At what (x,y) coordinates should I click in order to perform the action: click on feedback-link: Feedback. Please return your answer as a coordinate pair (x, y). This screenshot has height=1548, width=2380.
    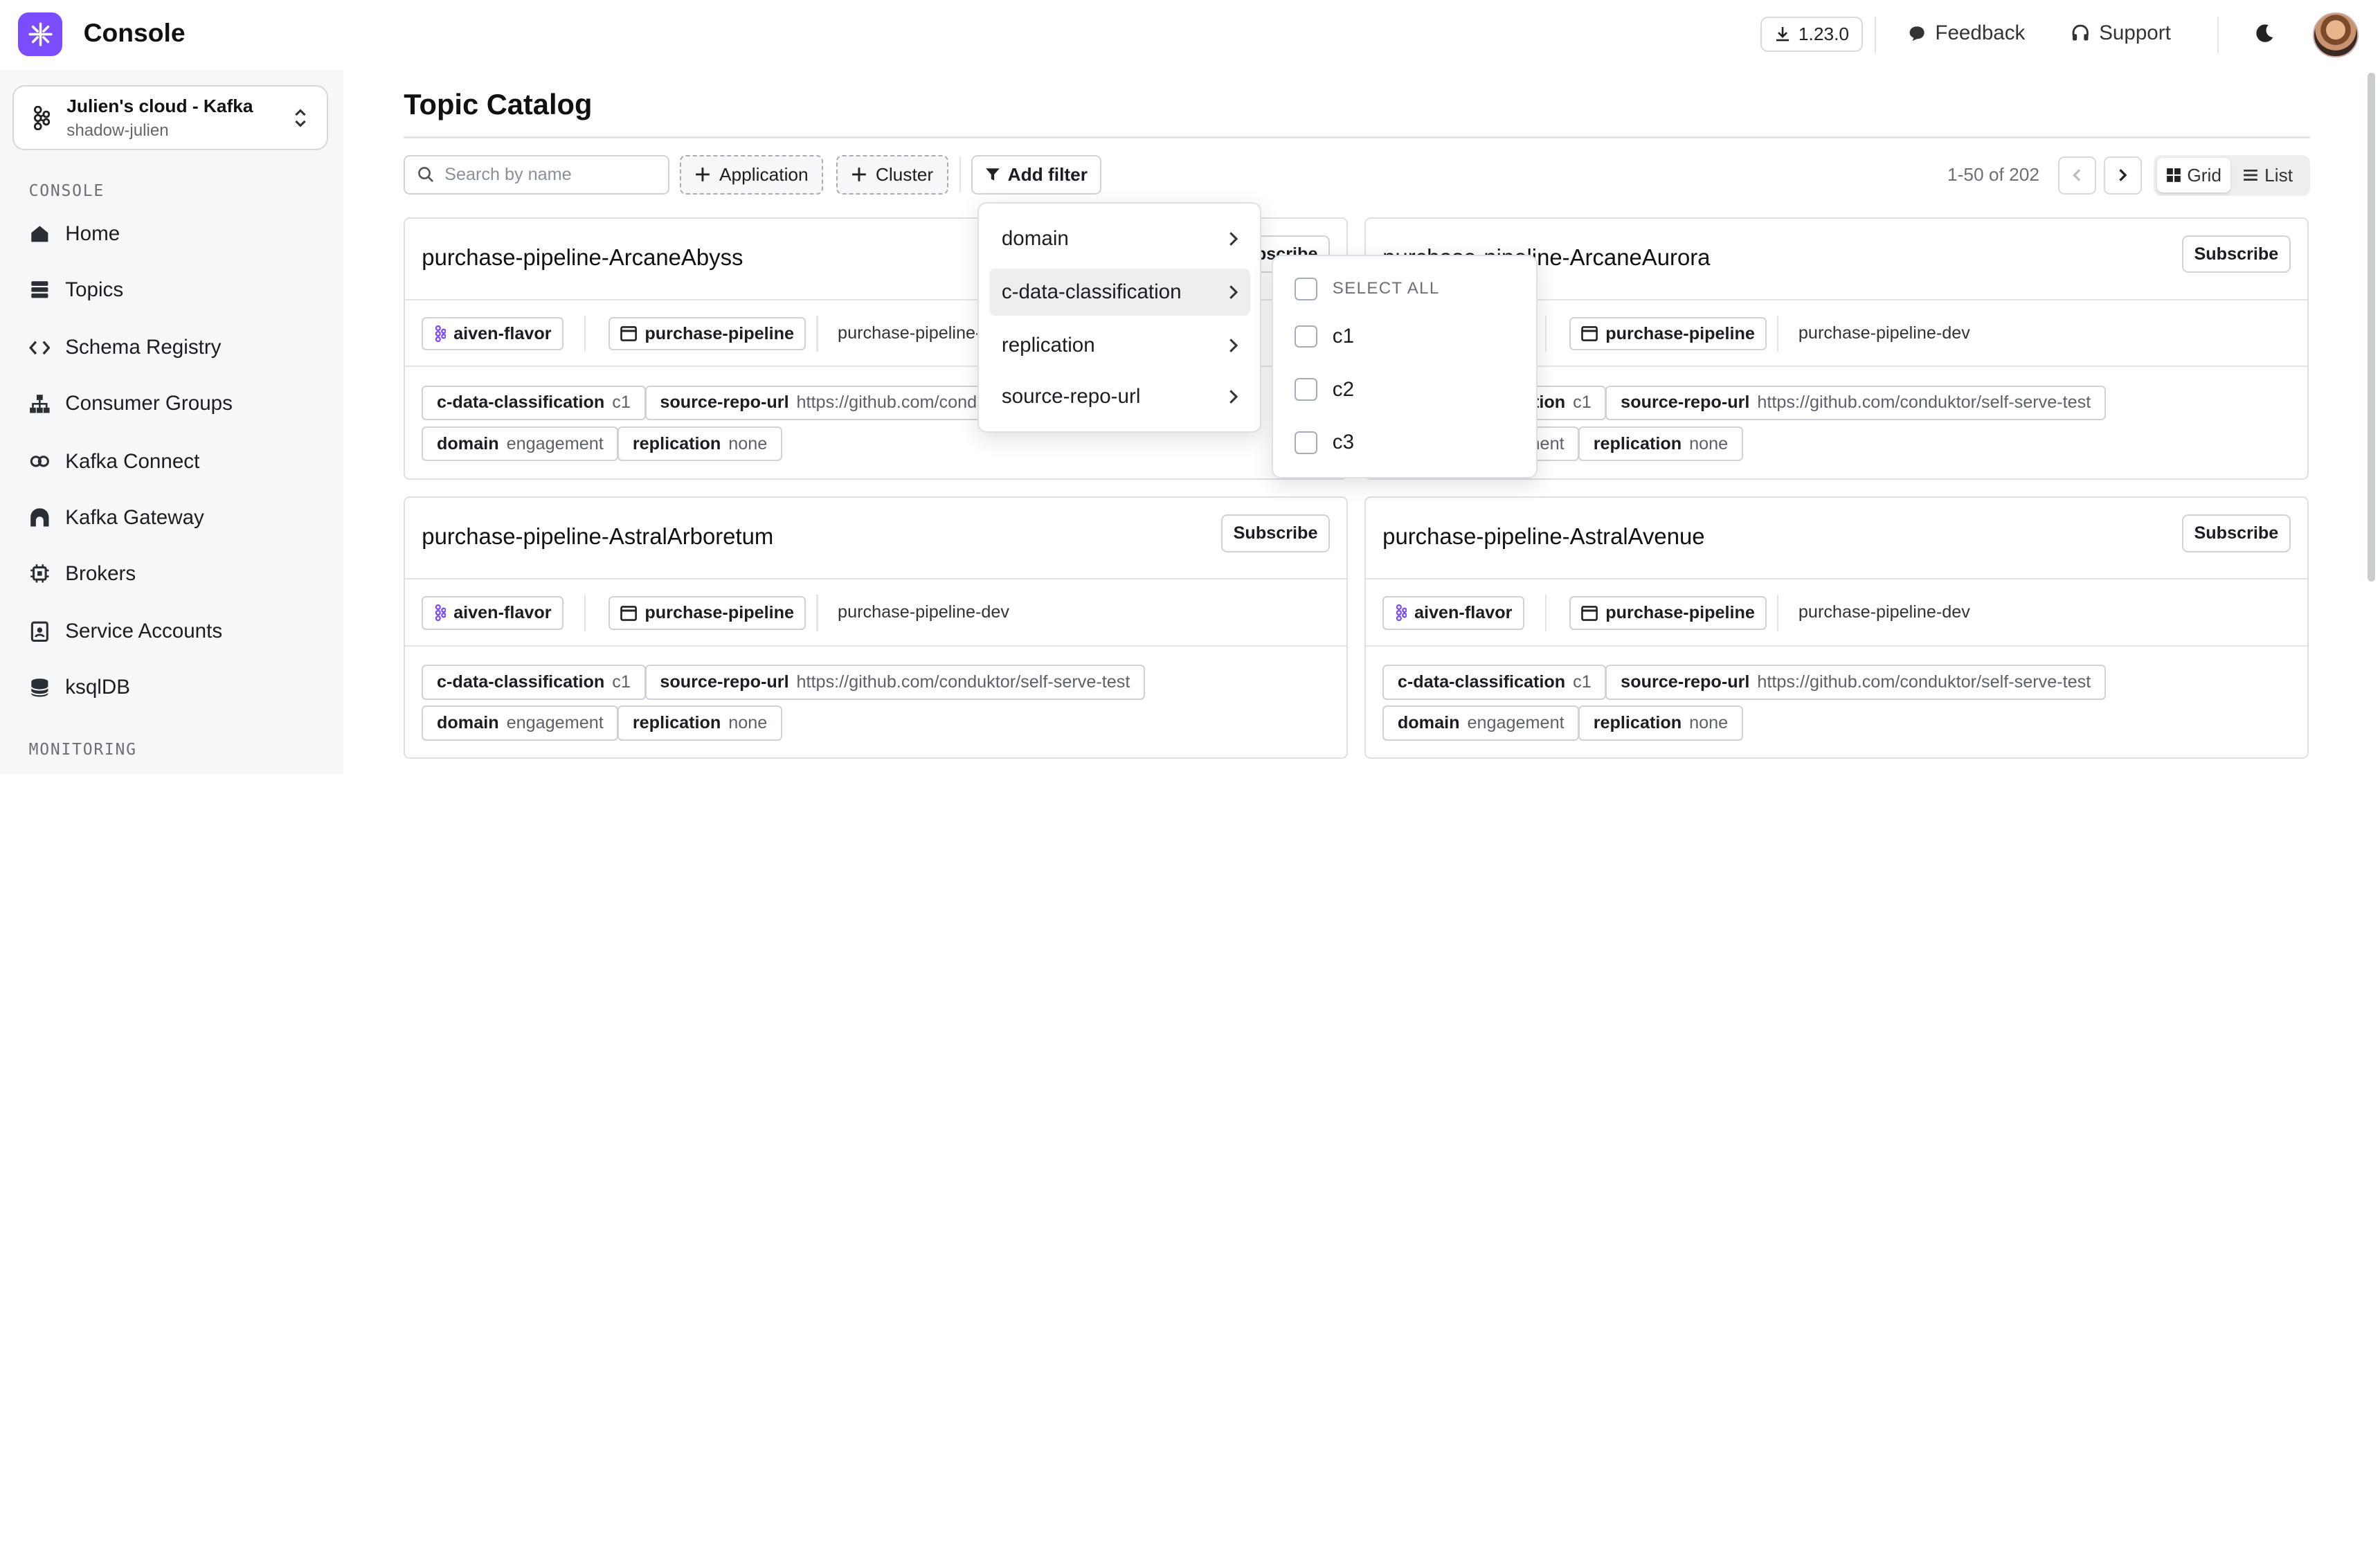
    Looking at the image, I should click on (1966, 33).